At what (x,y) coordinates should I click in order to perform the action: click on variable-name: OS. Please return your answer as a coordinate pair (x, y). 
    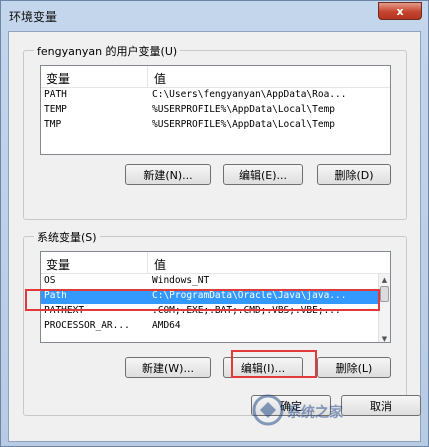
    Looking at the image, I should click on (50, 280).